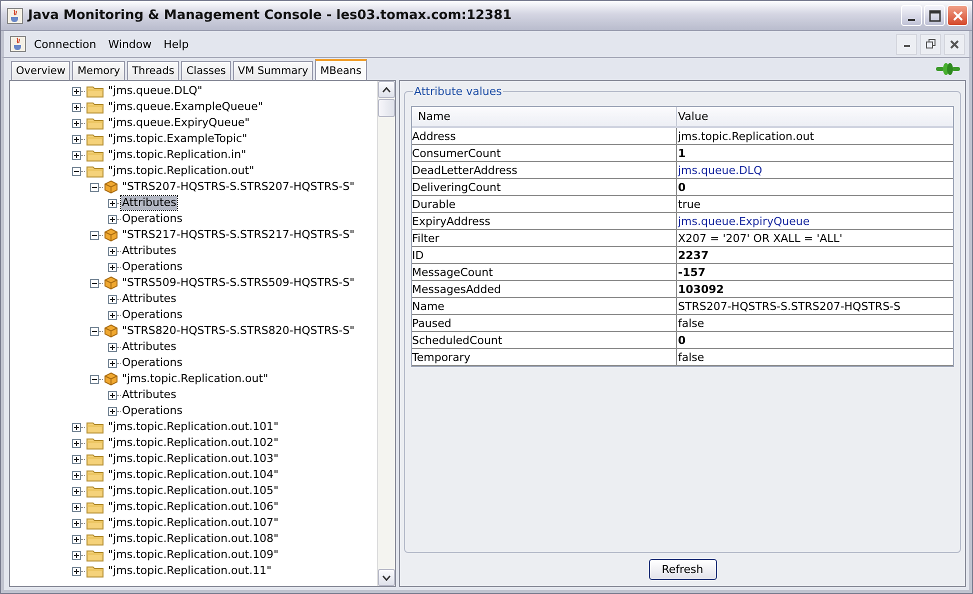 The width and height of the screenshot is (973, 594). What do you see at coordinates (190, 571) in the screenshot?
I see `tree-item: "jms.topic.Replication.out.11"` at bounding box center [190, 571].